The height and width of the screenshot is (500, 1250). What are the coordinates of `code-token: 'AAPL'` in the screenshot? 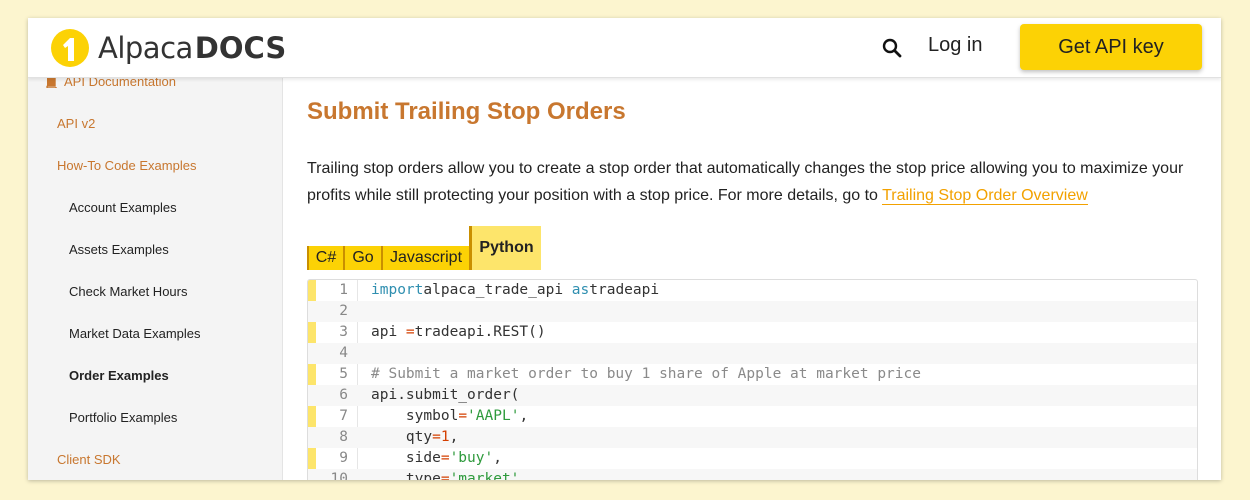 It's located at (493, 416).